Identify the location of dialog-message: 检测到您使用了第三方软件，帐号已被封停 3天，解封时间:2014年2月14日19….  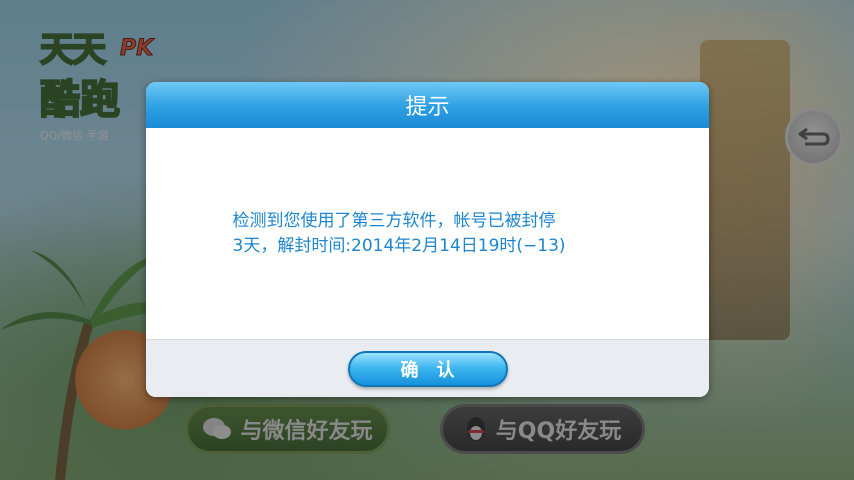
(428, 234).